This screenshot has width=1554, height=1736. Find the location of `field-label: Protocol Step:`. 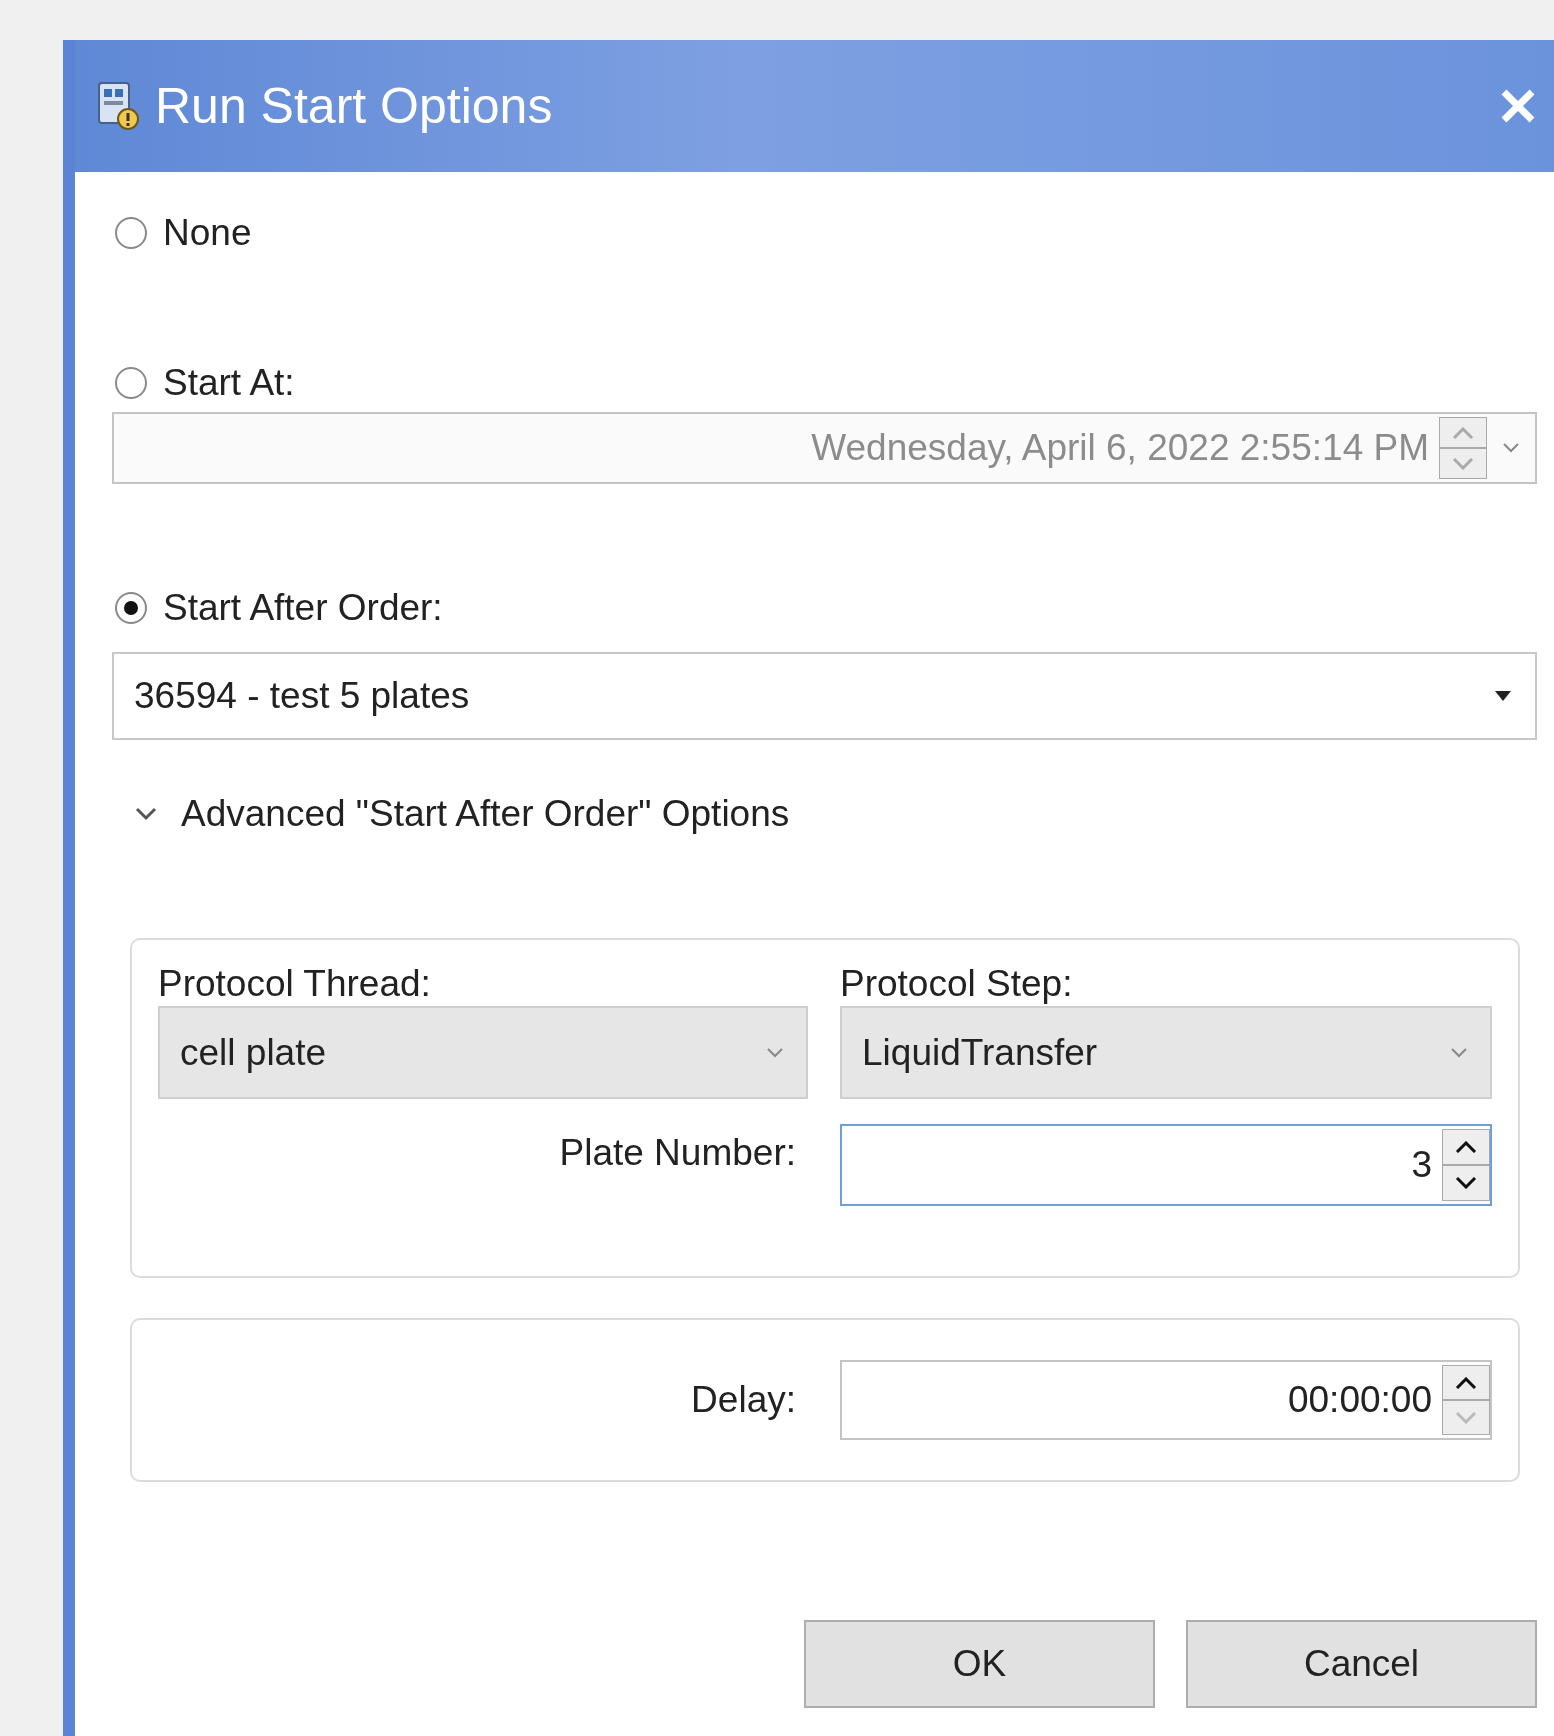

field-label: Protocol Step: is located at coordinates (957, 984).